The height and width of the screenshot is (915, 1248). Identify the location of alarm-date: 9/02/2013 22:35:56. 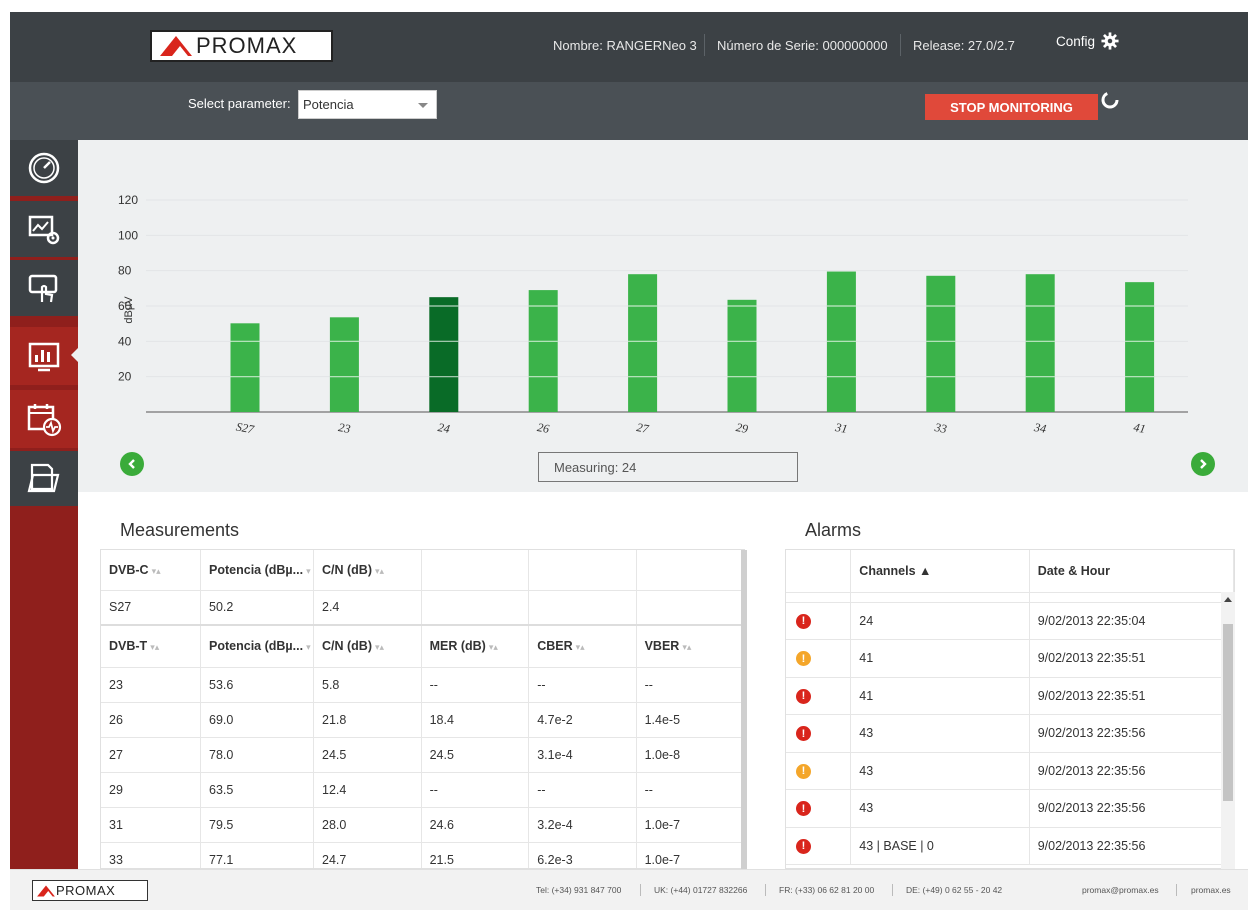
(1131, 771).